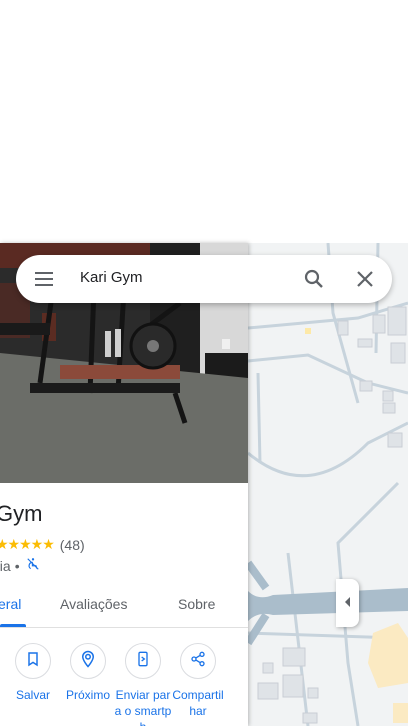 This screenshot has height=726, width=408. I want to click on send-to-phone-icon, so click(143, 661).